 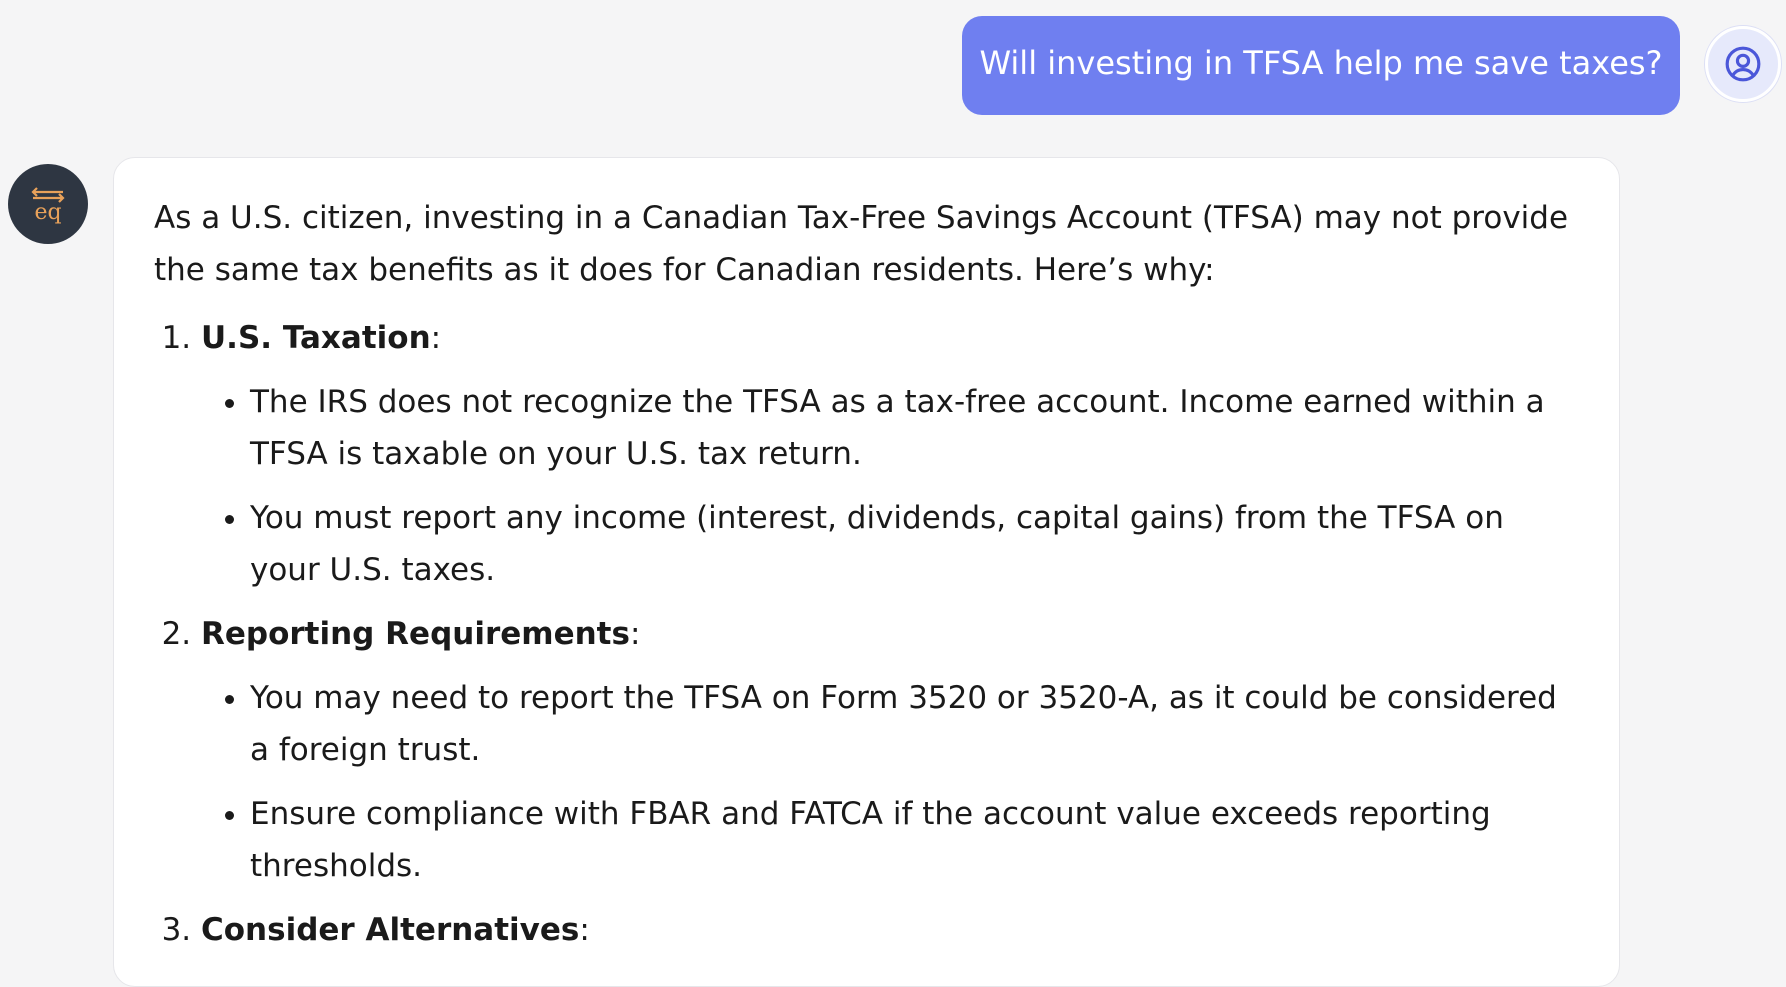 I want to click on user-avatar, so click(x=1743, y=64).